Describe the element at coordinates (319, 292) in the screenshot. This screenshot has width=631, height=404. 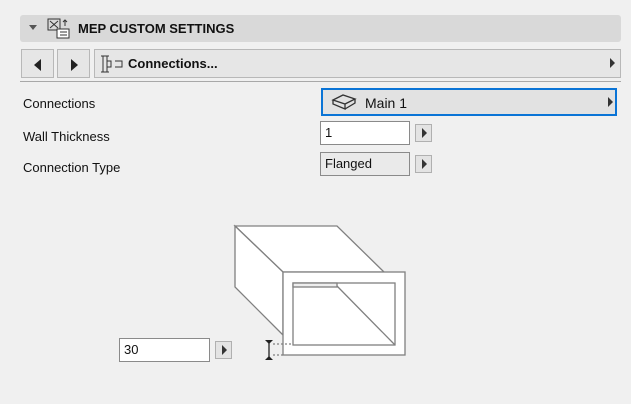
I see `duct-diagram` at that location.